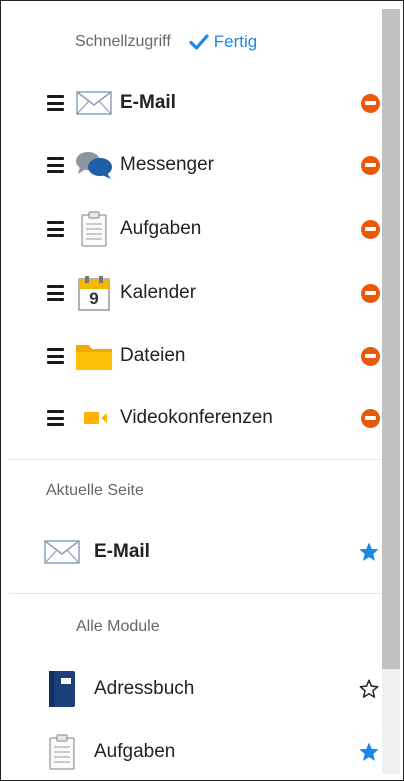  Describe the element at coordinates (62, 689) in the screenshot. I see `address-book-icon` at that location.